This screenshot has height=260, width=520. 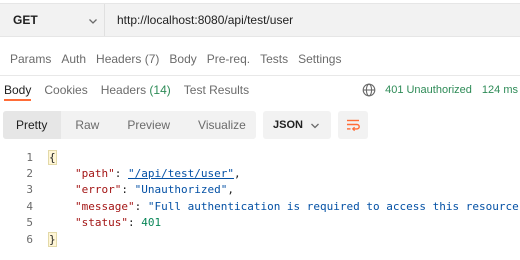 I want to click on response-tab-cookies: Cookies, so click(x=65, y=90).